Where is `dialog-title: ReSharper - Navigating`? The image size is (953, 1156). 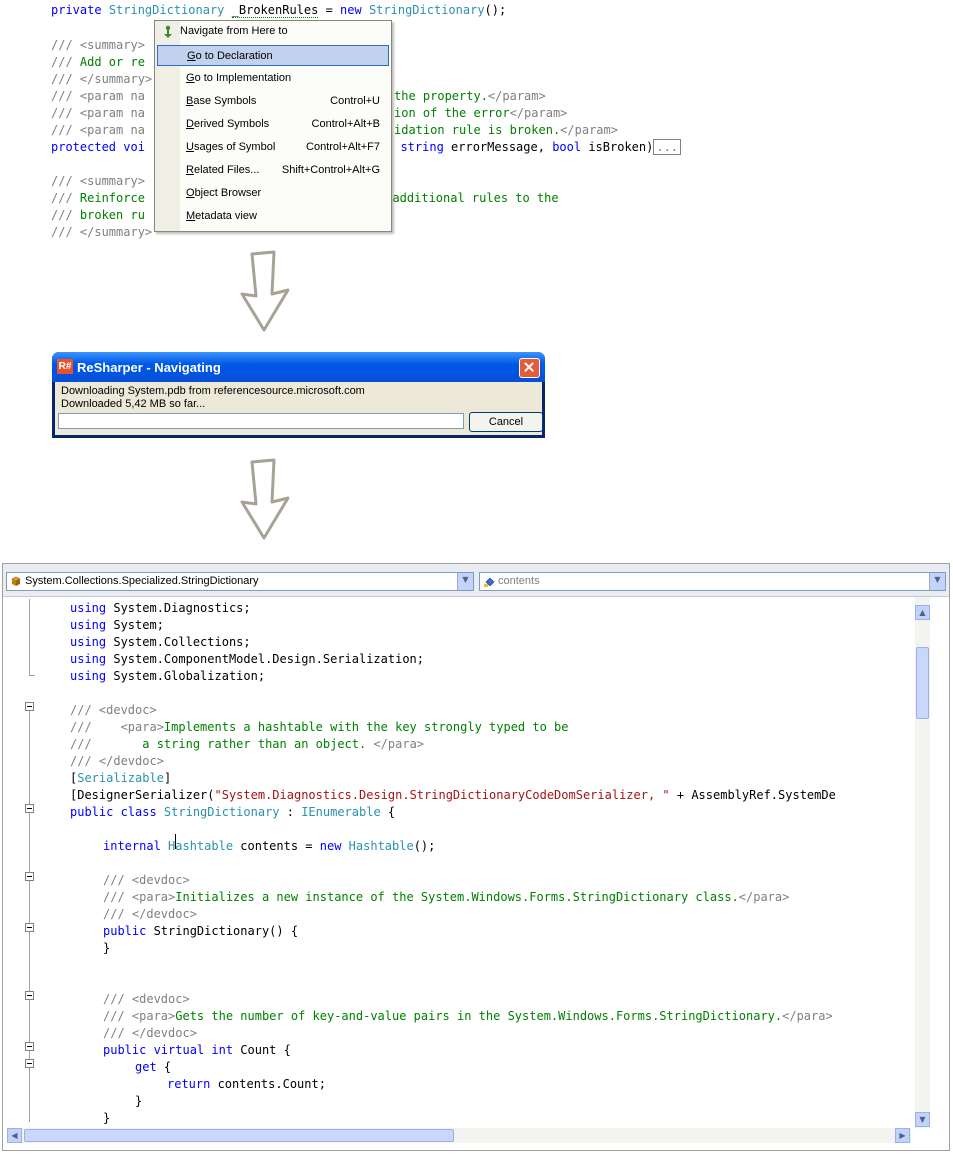
dialog-title: ReSharper - Navigating is located at coordinates (149, 367).